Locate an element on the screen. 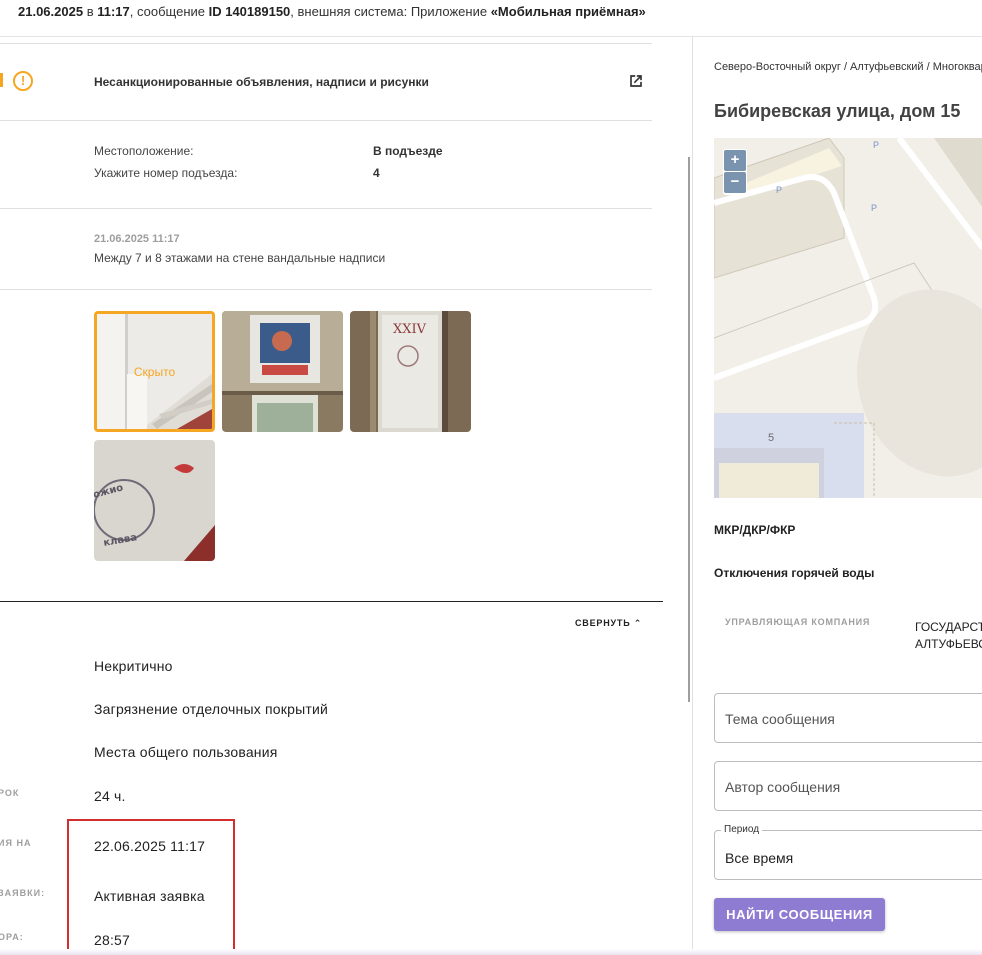 This screenshot has width=982, height=955. message-date: 21.06.2025 is located at coordinates (51, 11).